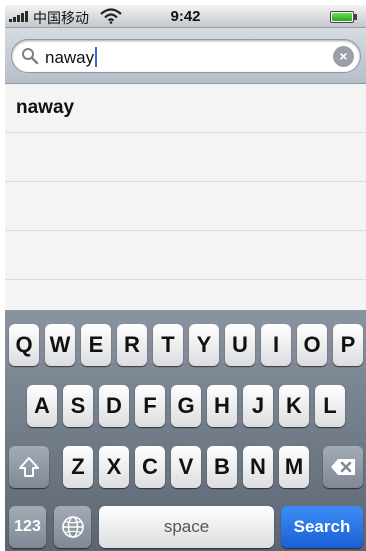 This screenshot has width=366, height=551. What do you see at coordinates (60, 345) in the screenshot?
I see `key-w: W` at bounding box center [60, 345].